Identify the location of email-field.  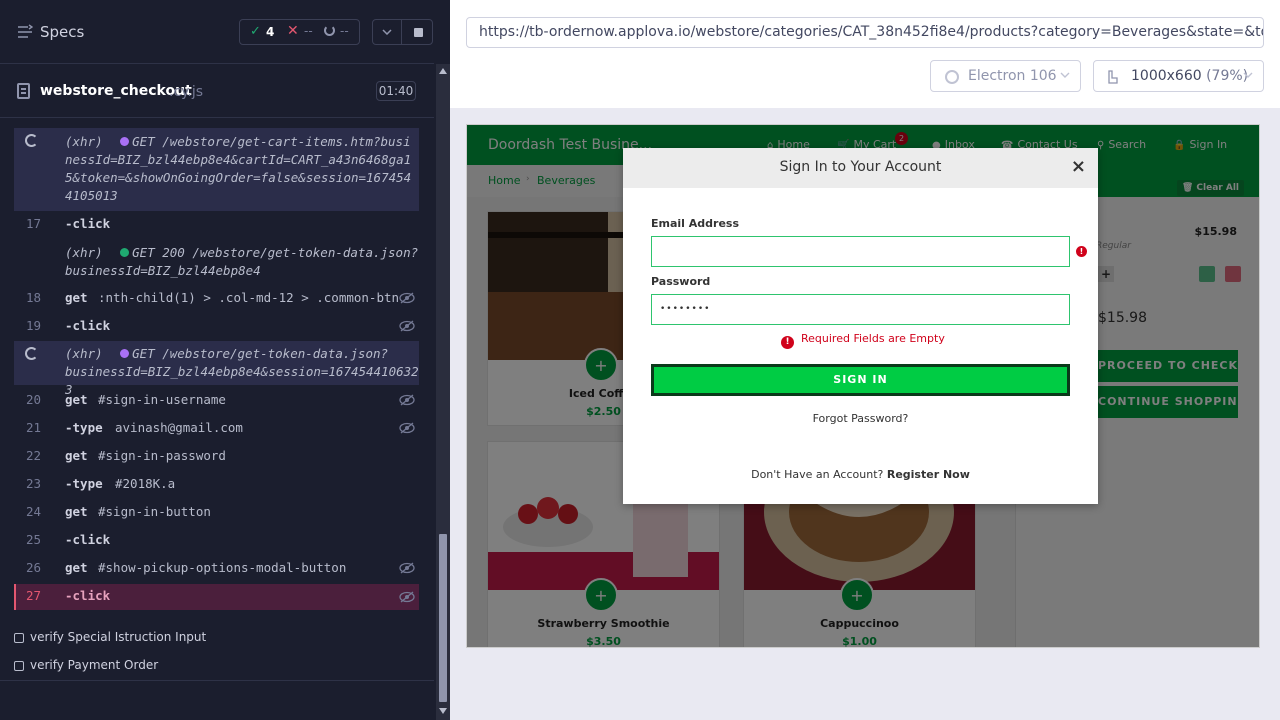
(860, 251).